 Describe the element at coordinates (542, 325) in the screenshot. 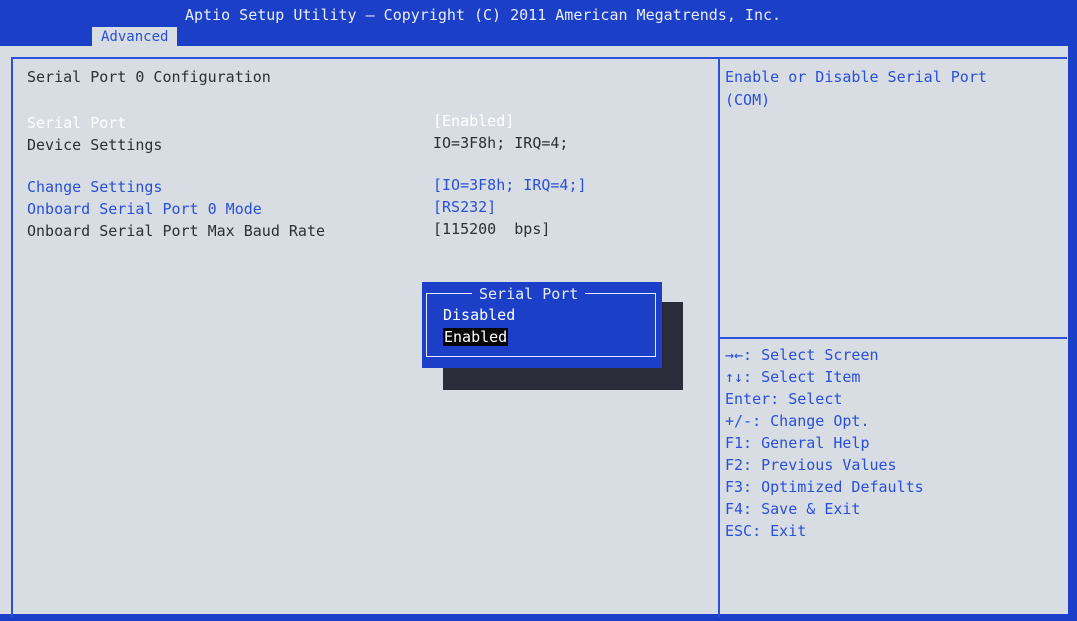

I see `serial-port-popup: Serial Port Disabled Enabled` at that location.